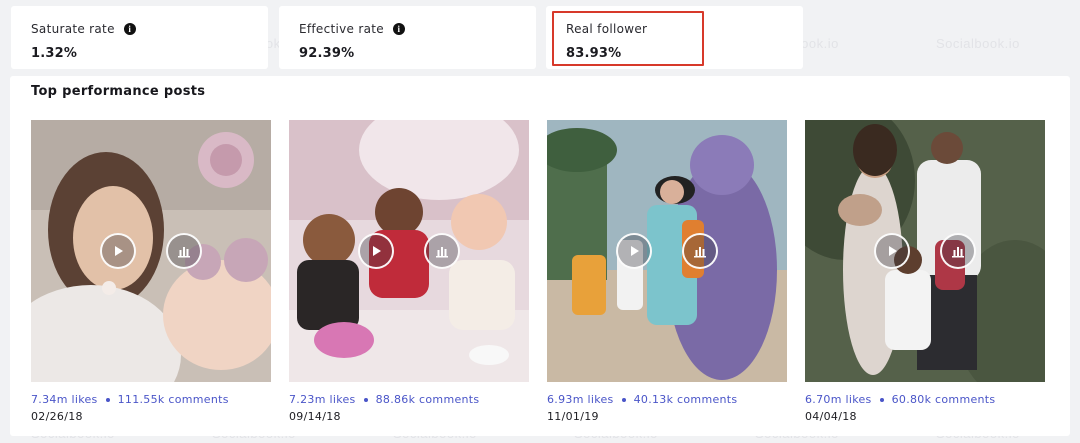  Describe the element at coordinates (341, 29) in the screenshot. I see `stat-label-text: Effective rate` at that location.